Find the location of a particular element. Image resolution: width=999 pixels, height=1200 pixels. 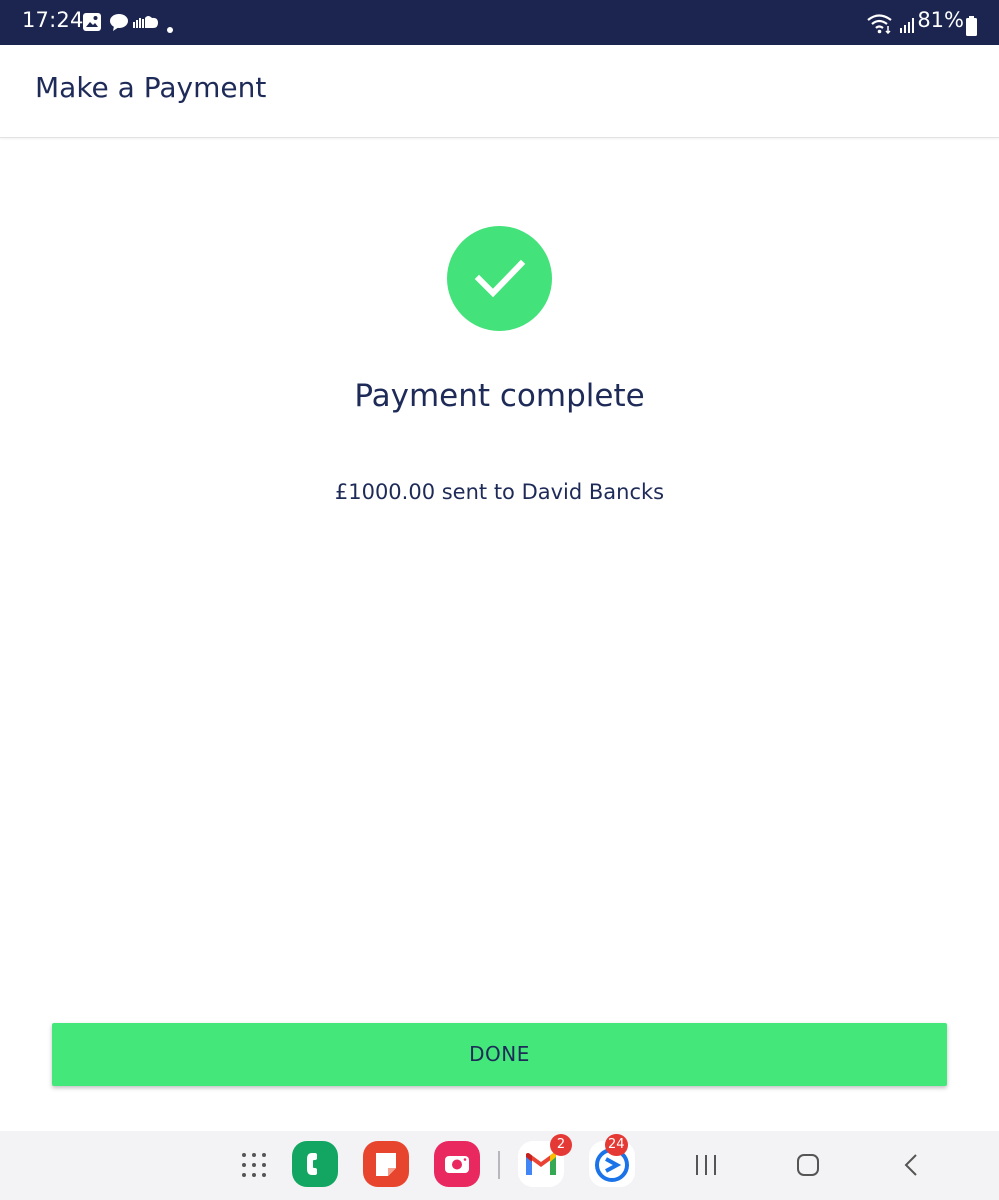

signal-icon is located at coordinates (907, 27).